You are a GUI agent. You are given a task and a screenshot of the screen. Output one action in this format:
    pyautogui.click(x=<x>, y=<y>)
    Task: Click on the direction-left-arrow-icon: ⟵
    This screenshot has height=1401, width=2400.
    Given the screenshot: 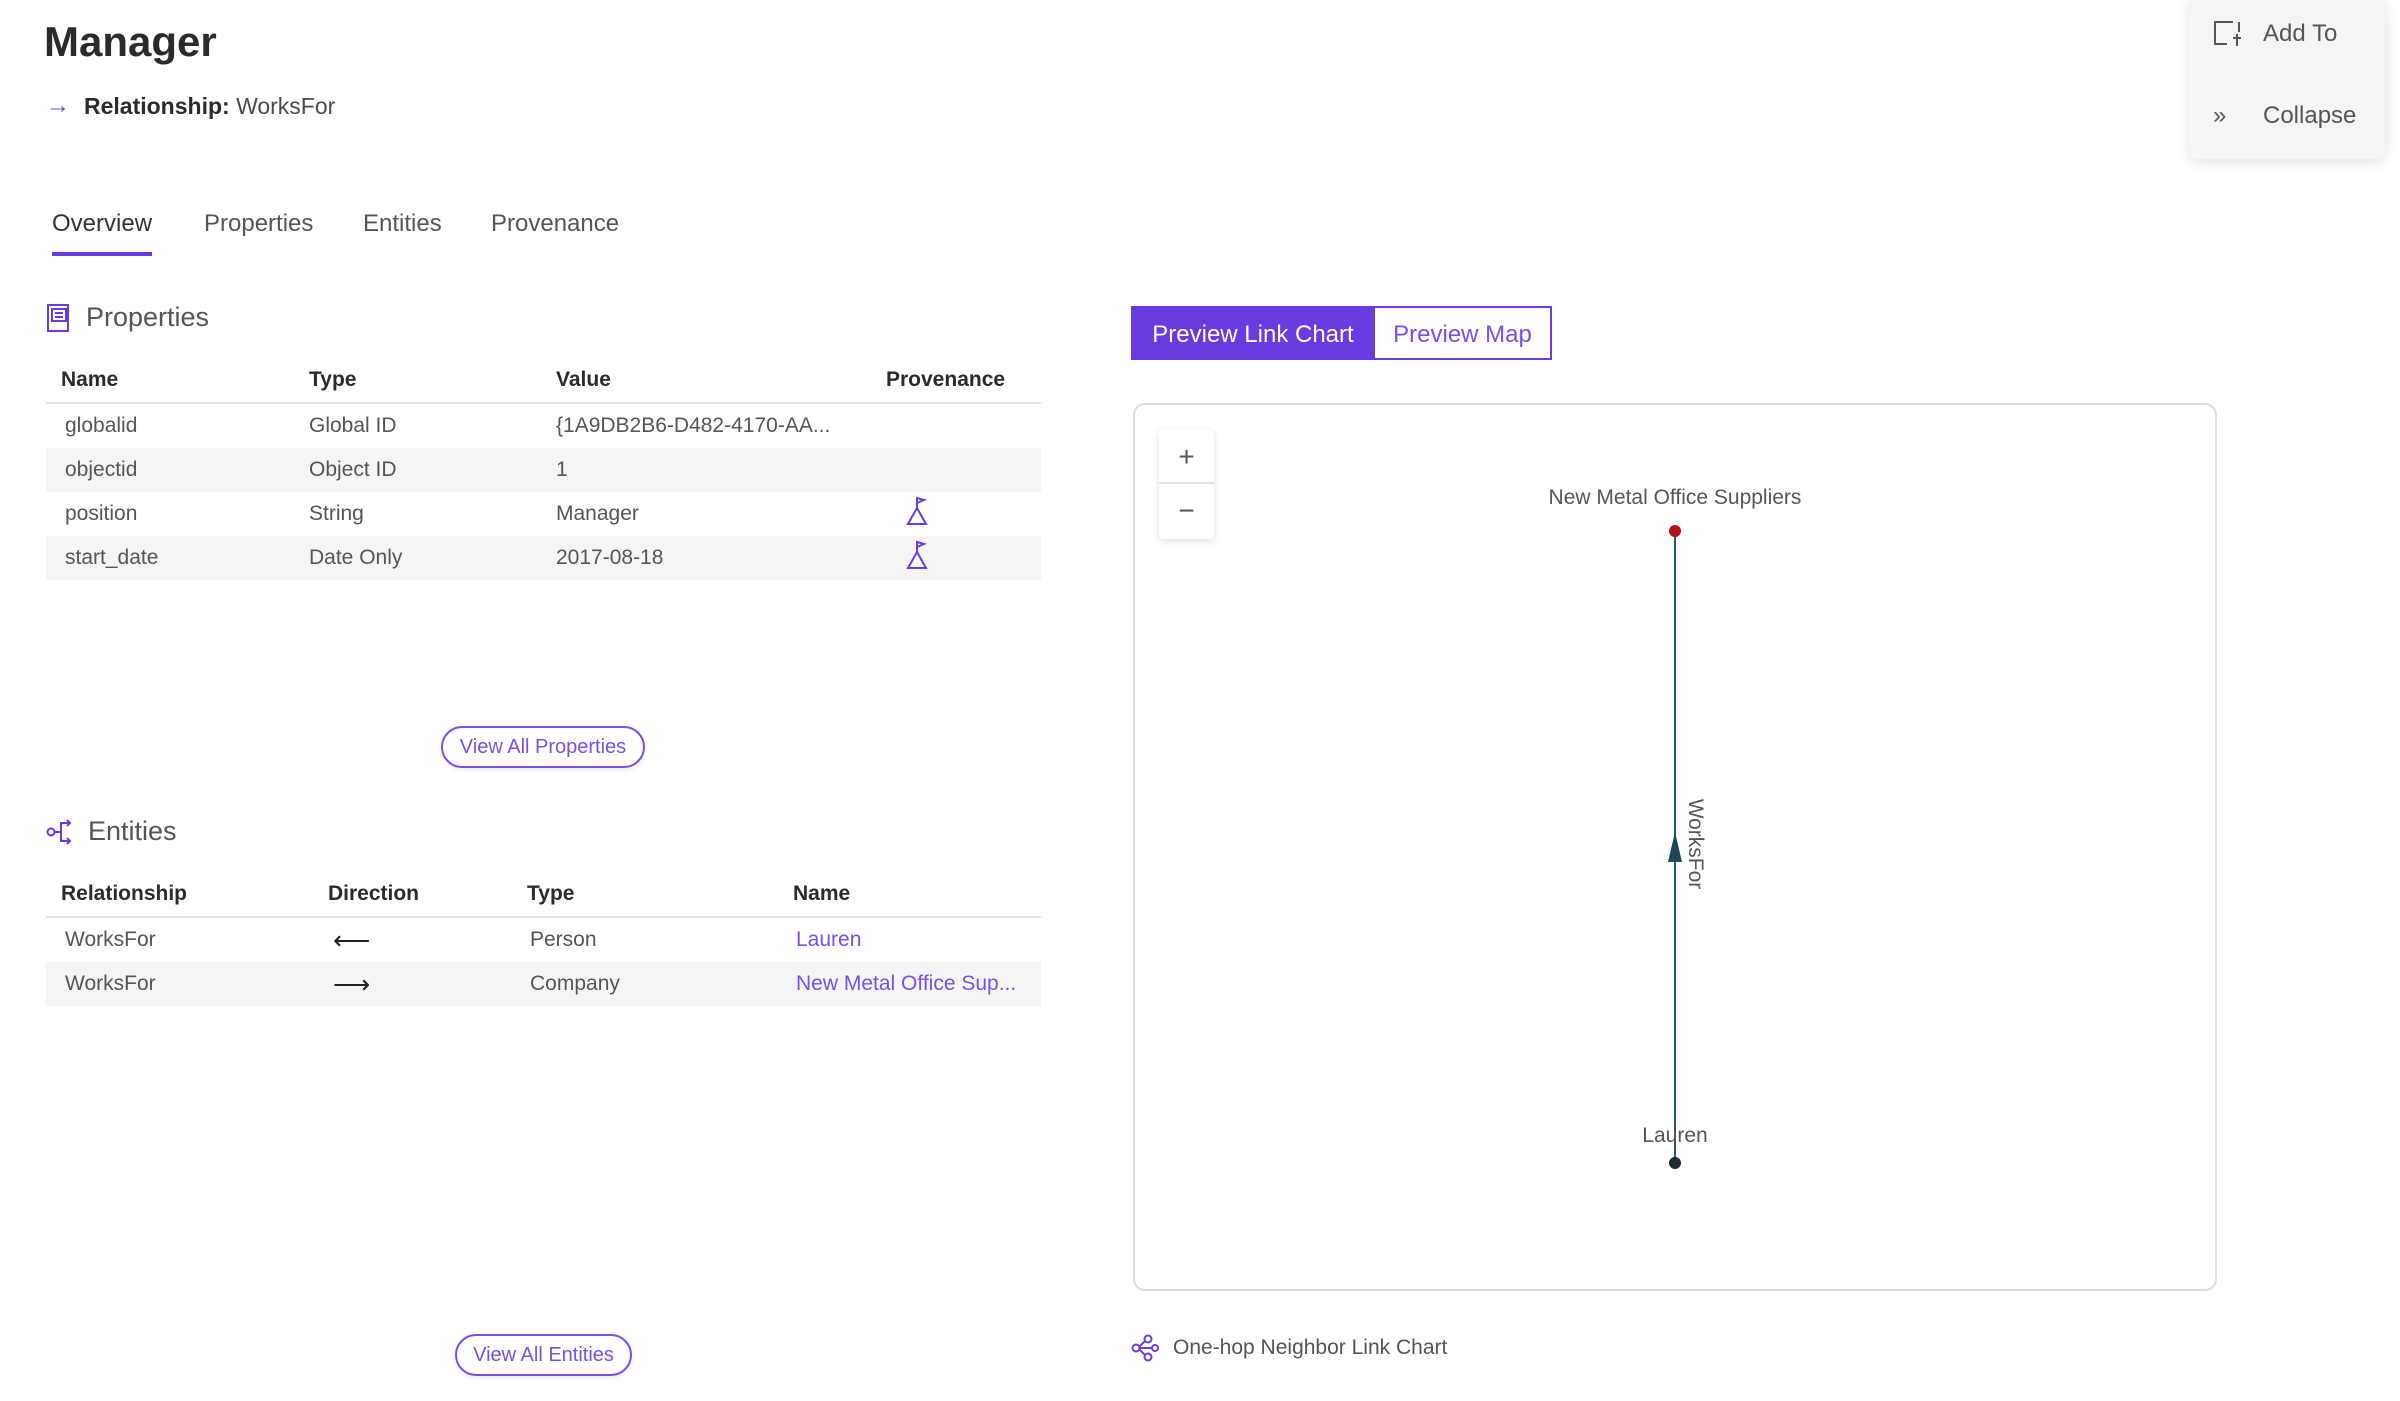 What is the action you would take?
    pyautogui.click(x=352, y=939)
    